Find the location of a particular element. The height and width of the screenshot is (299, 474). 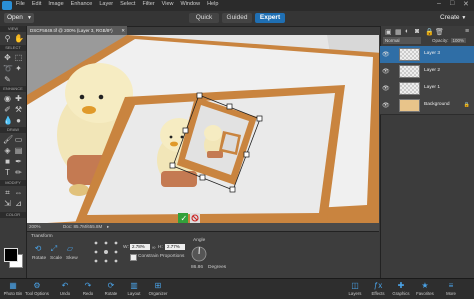

rotate-icon: ⟲ is located at coordinates (38, 248).